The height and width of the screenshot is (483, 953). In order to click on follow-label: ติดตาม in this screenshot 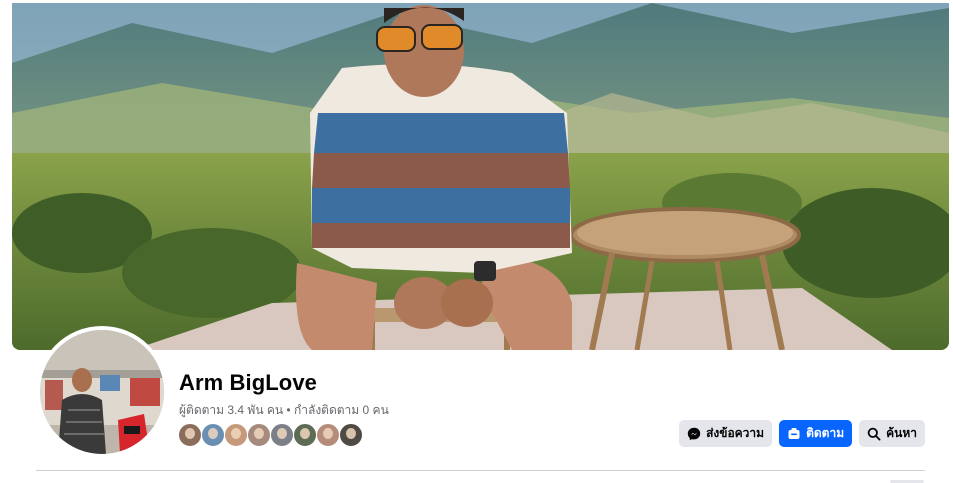, I will do `click(825, 433)`.